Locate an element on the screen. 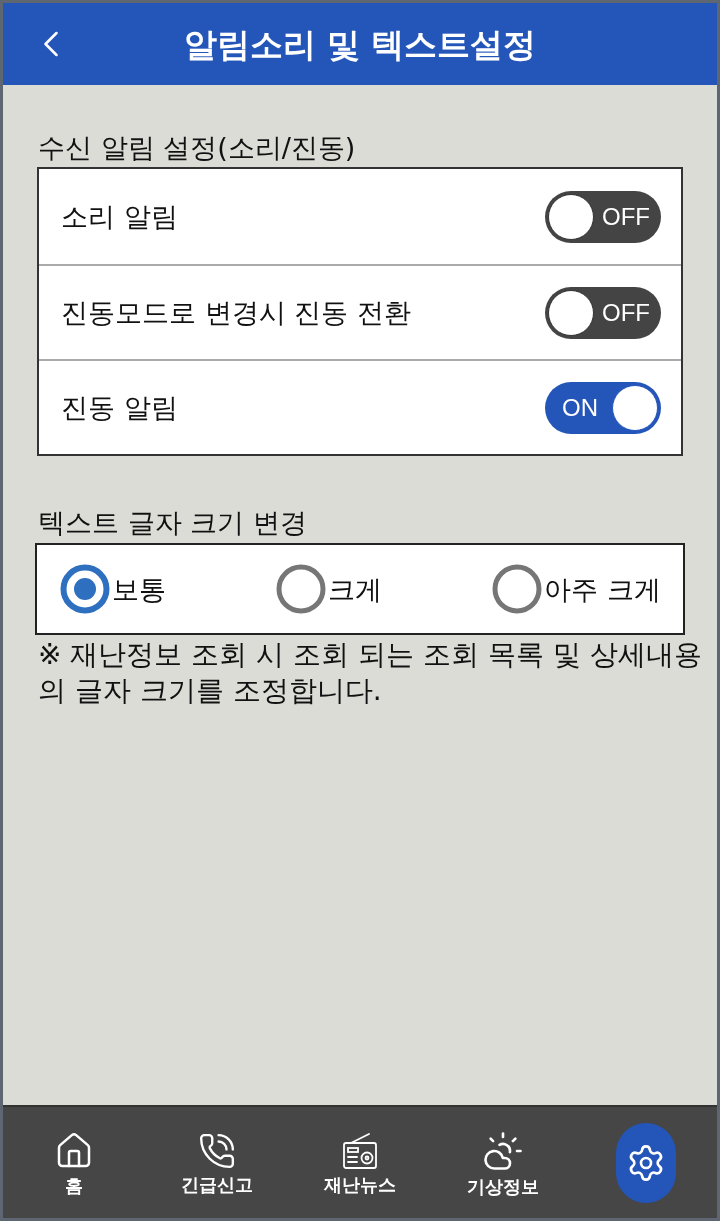 The image size is (720, 1221). setting-label: 진동모드로 변경시 진동 전환 is located at coordinates (236, 312).